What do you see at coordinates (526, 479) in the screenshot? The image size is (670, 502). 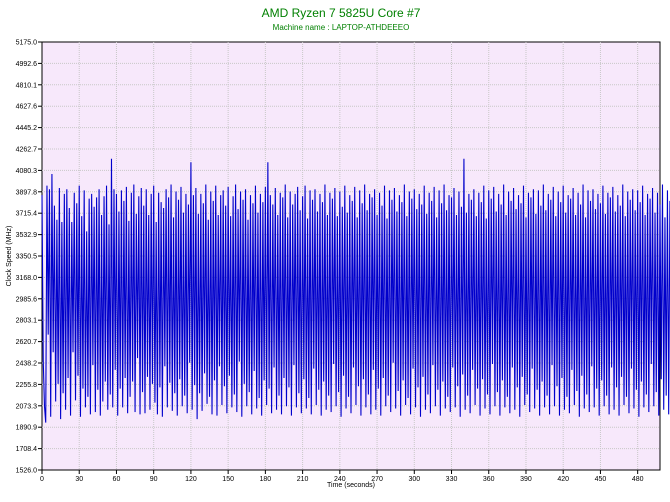 I see `x-tick-label: 390` at bounding box center [526, 479].